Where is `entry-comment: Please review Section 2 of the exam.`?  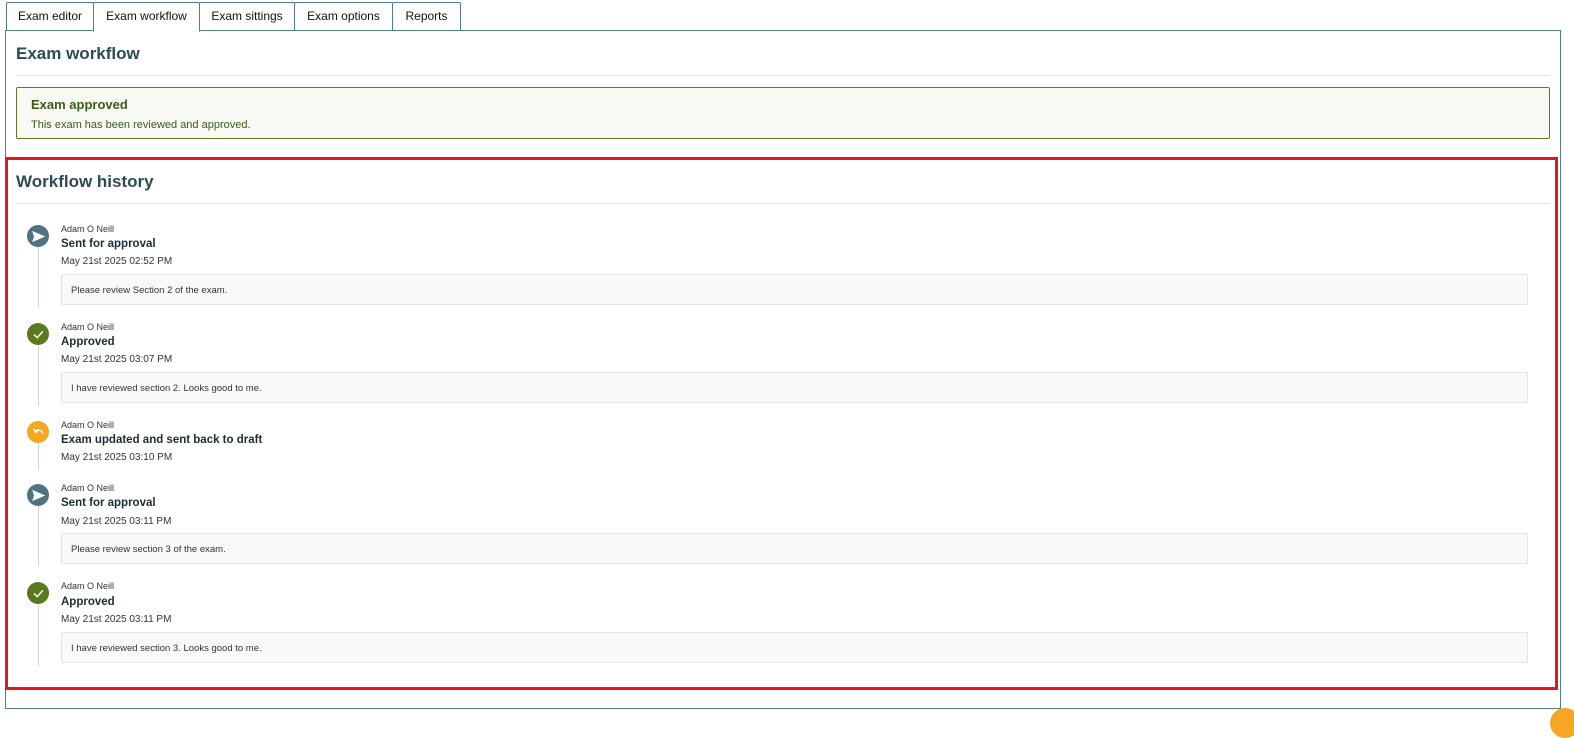 entry-comment: Please review Section 2 of the exam. is located at coordinates (794, 289).